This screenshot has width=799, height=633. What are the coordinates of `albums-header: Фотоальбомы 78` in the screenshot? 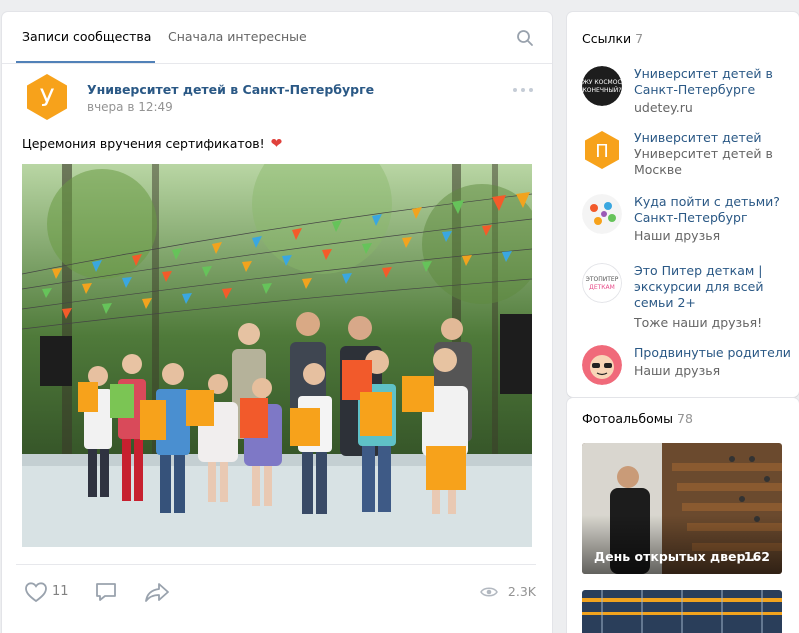 It's located at (637, 418).